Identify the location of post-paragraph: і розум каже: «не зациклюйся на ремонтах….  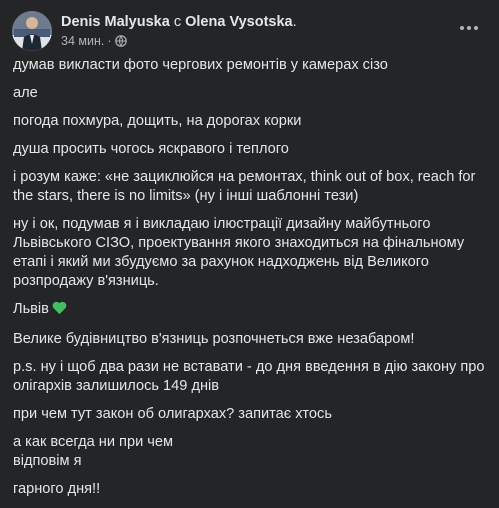
(244, 186).